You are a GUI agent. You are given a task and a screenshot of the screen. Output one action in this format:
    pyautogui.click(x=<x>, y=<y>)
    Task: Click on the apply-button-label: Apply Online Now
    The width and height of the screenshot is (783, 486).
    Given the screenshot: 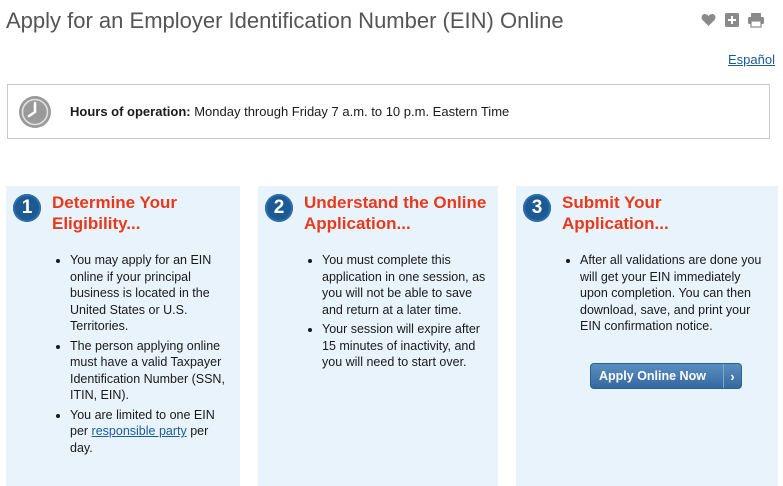 What is the action you would take?
    pyautogui.click(x=652, y=376)
    